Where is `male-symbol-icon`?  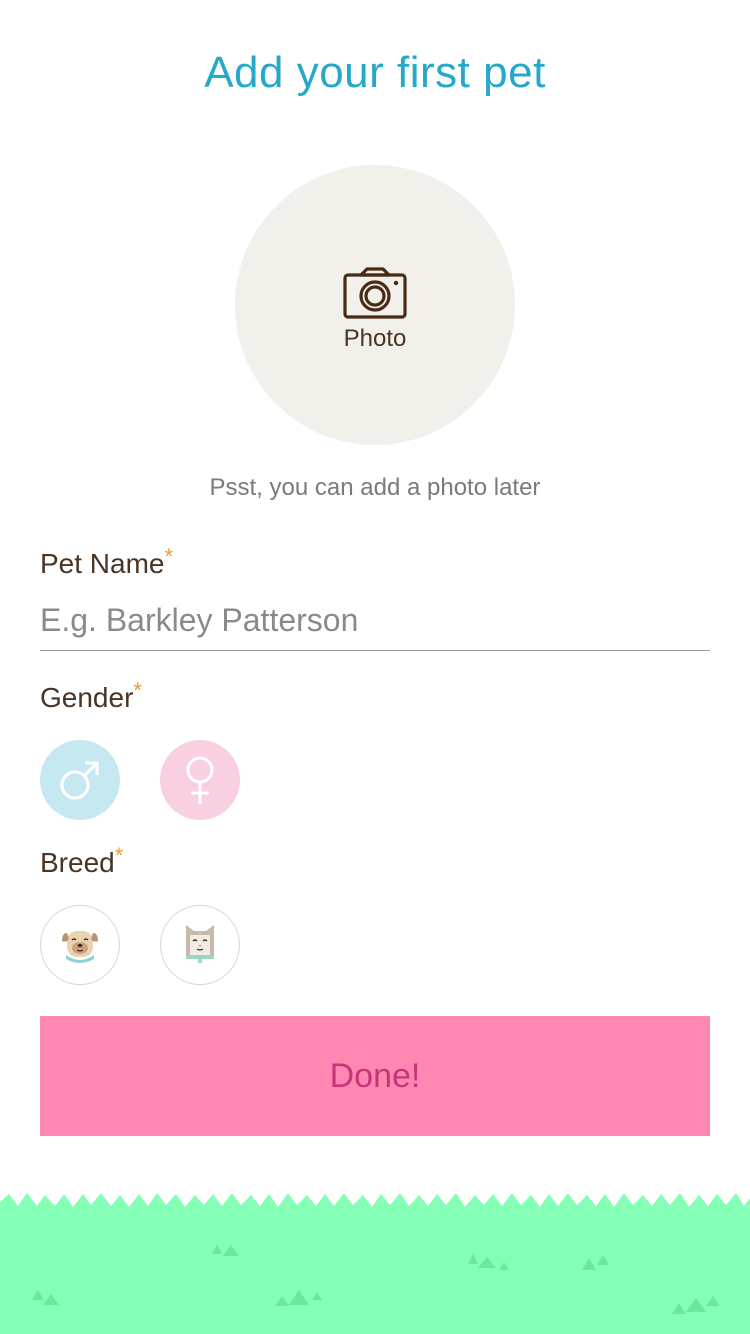 male-symbol-icon is located at coordinates (79, 780).